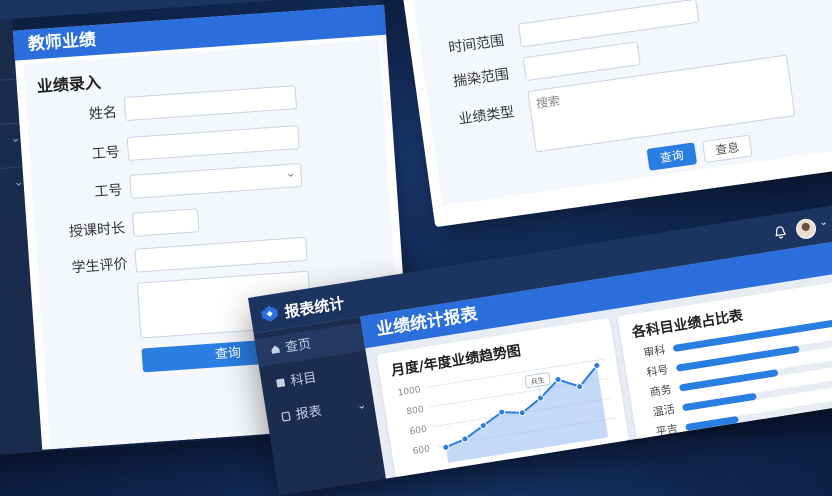 The width and height of the screenshot is (832, 496). Describe the element at coordinates (108, 191) in the screenshot. I see `field-label-id-select: 工号` at that location.